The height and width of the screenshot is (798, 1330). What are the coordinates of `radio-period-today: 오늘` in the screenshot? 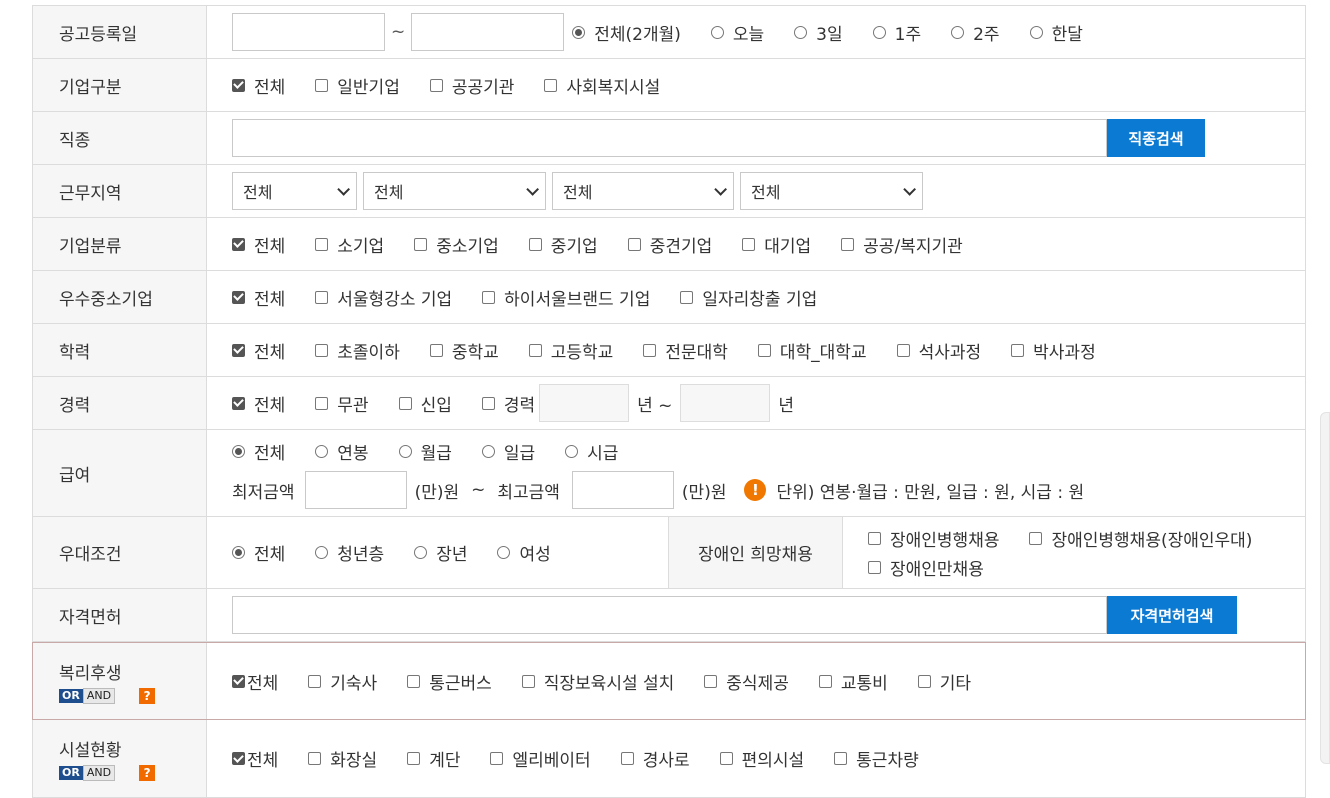 It's located at (737, 32).